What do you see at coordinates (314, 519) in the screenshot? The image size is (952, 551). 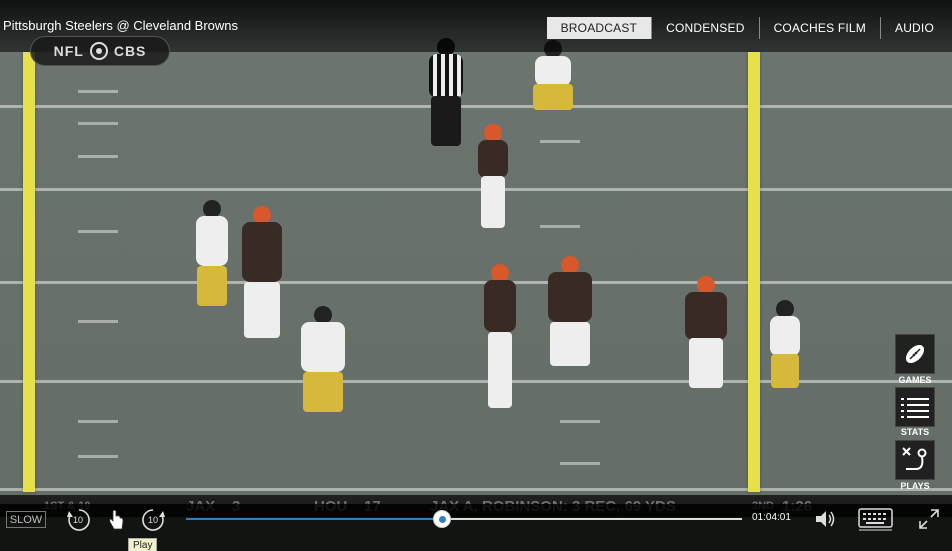 I see `progress-fill` at bounding box center [314, 519].